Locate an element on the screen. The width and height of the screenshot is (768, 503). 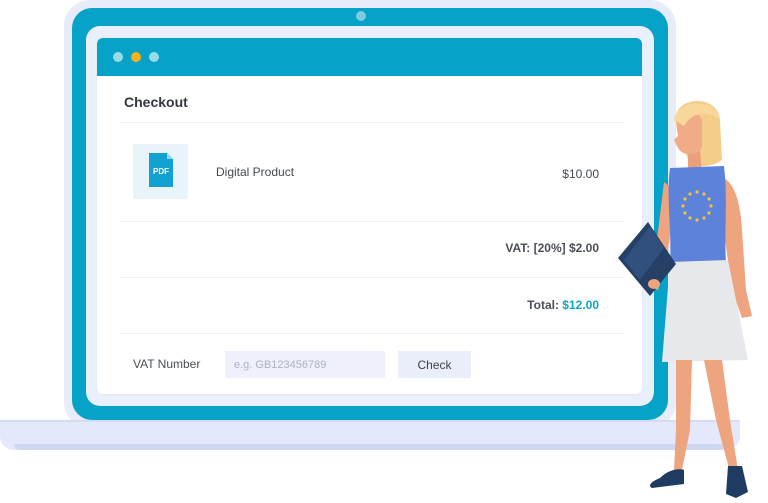
vat-summary: VAT: [20%] $2.00 is located at coordinates (552, 248).